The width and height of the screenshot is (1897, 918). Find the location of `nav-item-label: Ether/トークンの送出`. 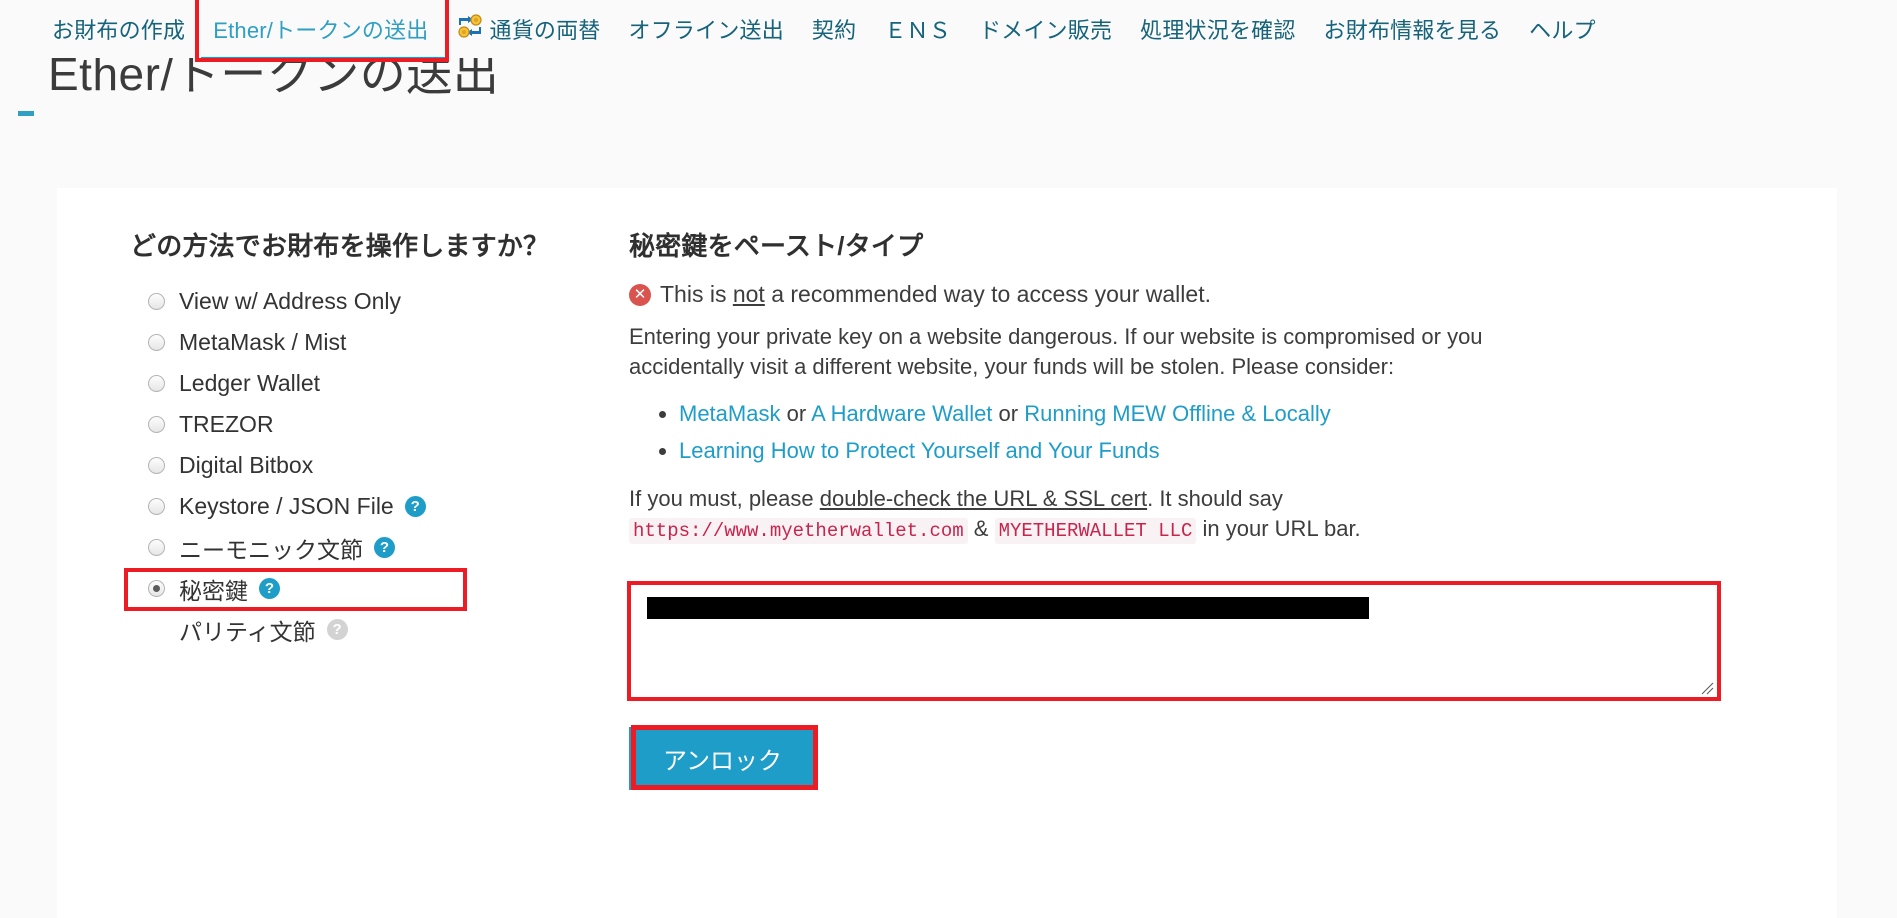

nav-item-label: Ether/トークンの送出 is located at coordinates (321, 30).